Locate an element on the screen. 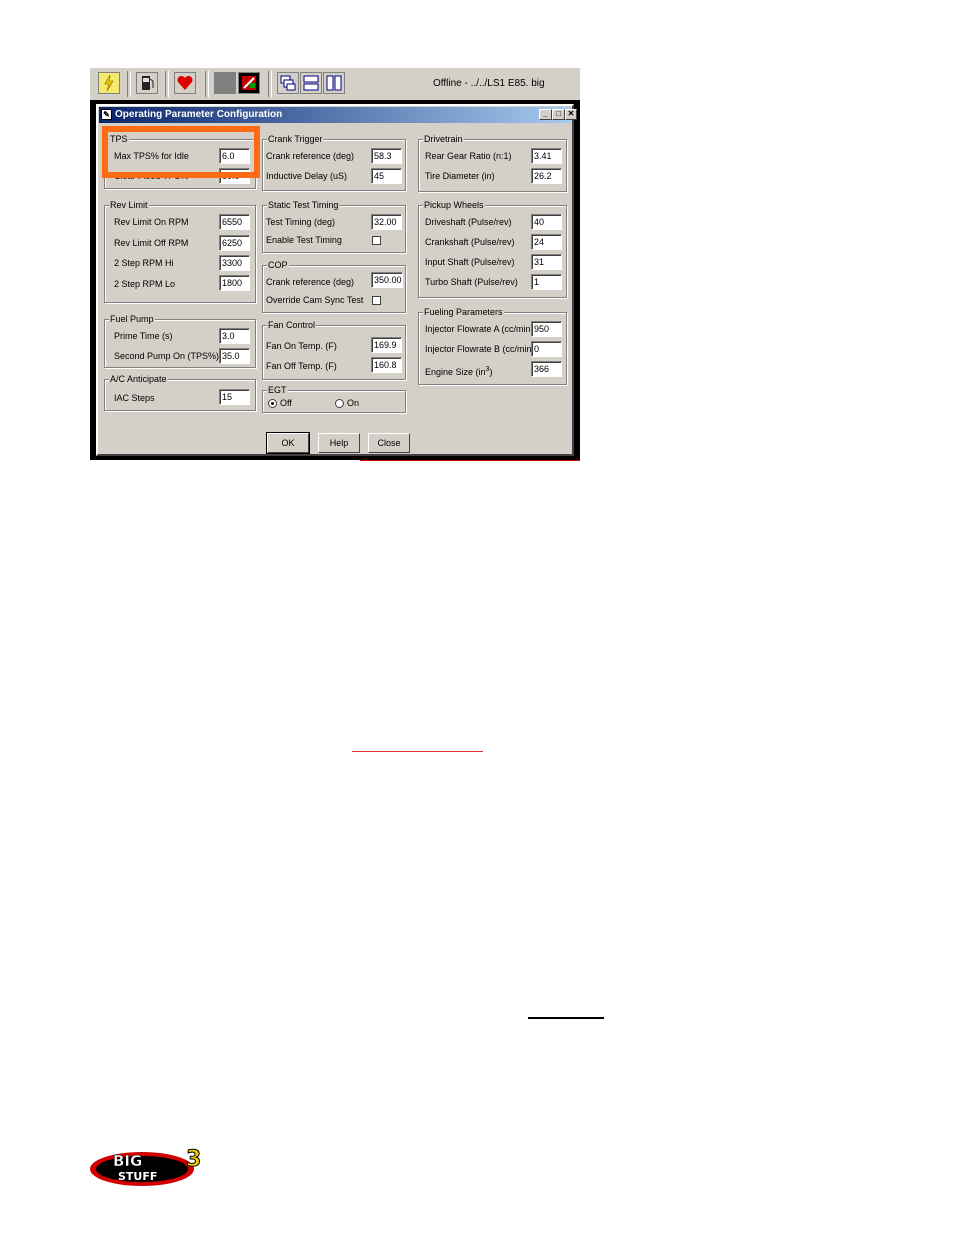 The image size is (954, 1235). ecu-icon is located at coordinates (249, 83).